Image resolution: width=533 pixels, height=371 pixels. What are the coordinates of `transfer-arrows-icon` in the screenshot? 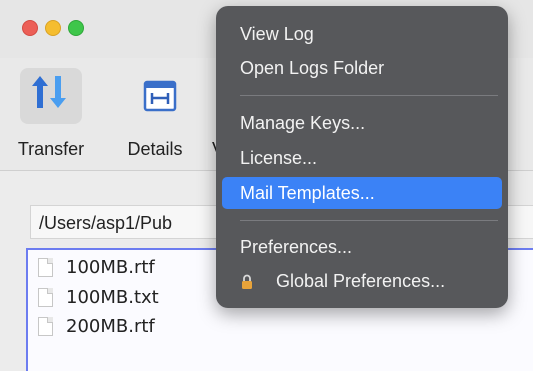 It's located at (51, 96).